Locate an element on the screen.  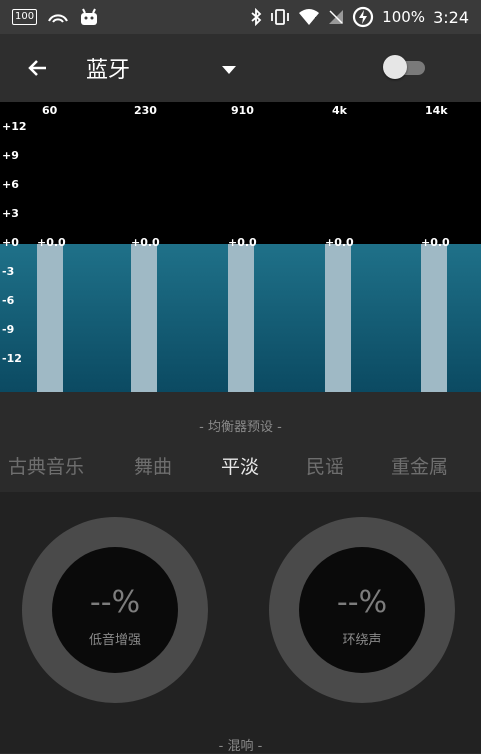
db-label: +6 is located at coordinates (10, 184).